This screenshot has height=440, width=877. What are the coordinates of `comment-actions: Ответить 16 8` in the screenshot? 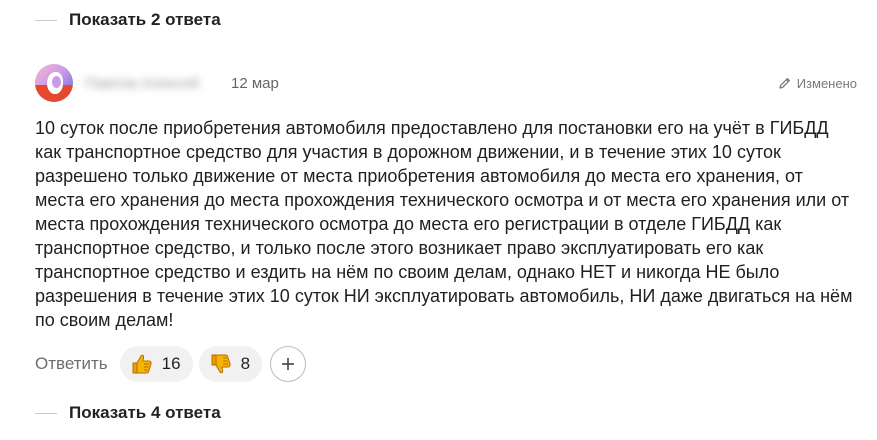 It's located at (171, 364).